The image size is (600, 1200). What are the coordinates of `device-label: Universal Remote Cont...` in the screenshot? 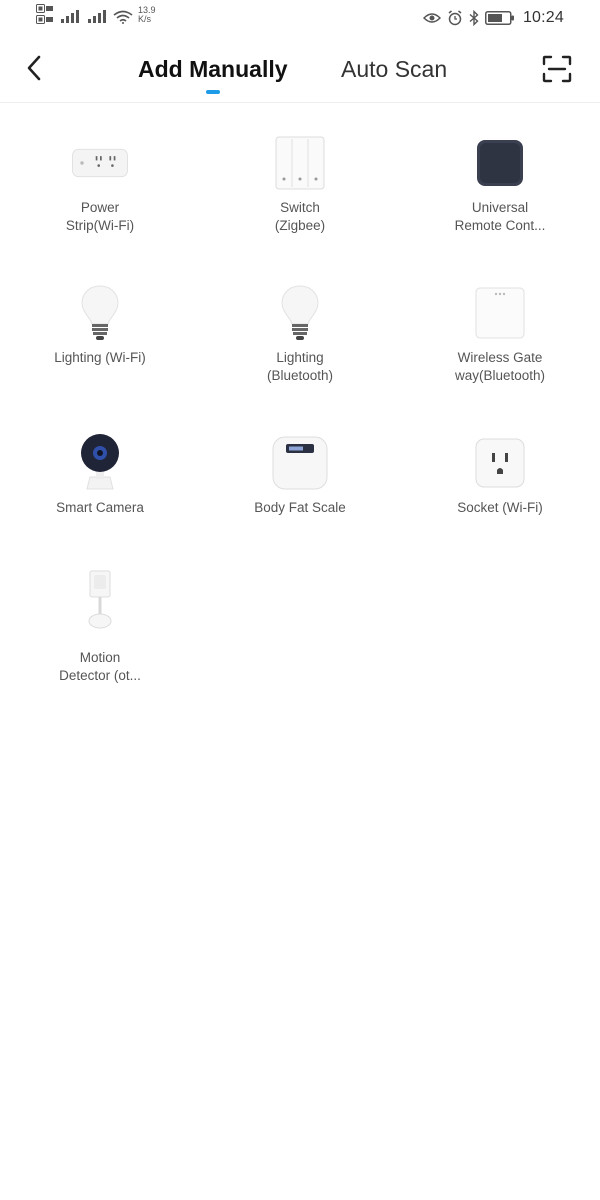 It's located at (500, 217).